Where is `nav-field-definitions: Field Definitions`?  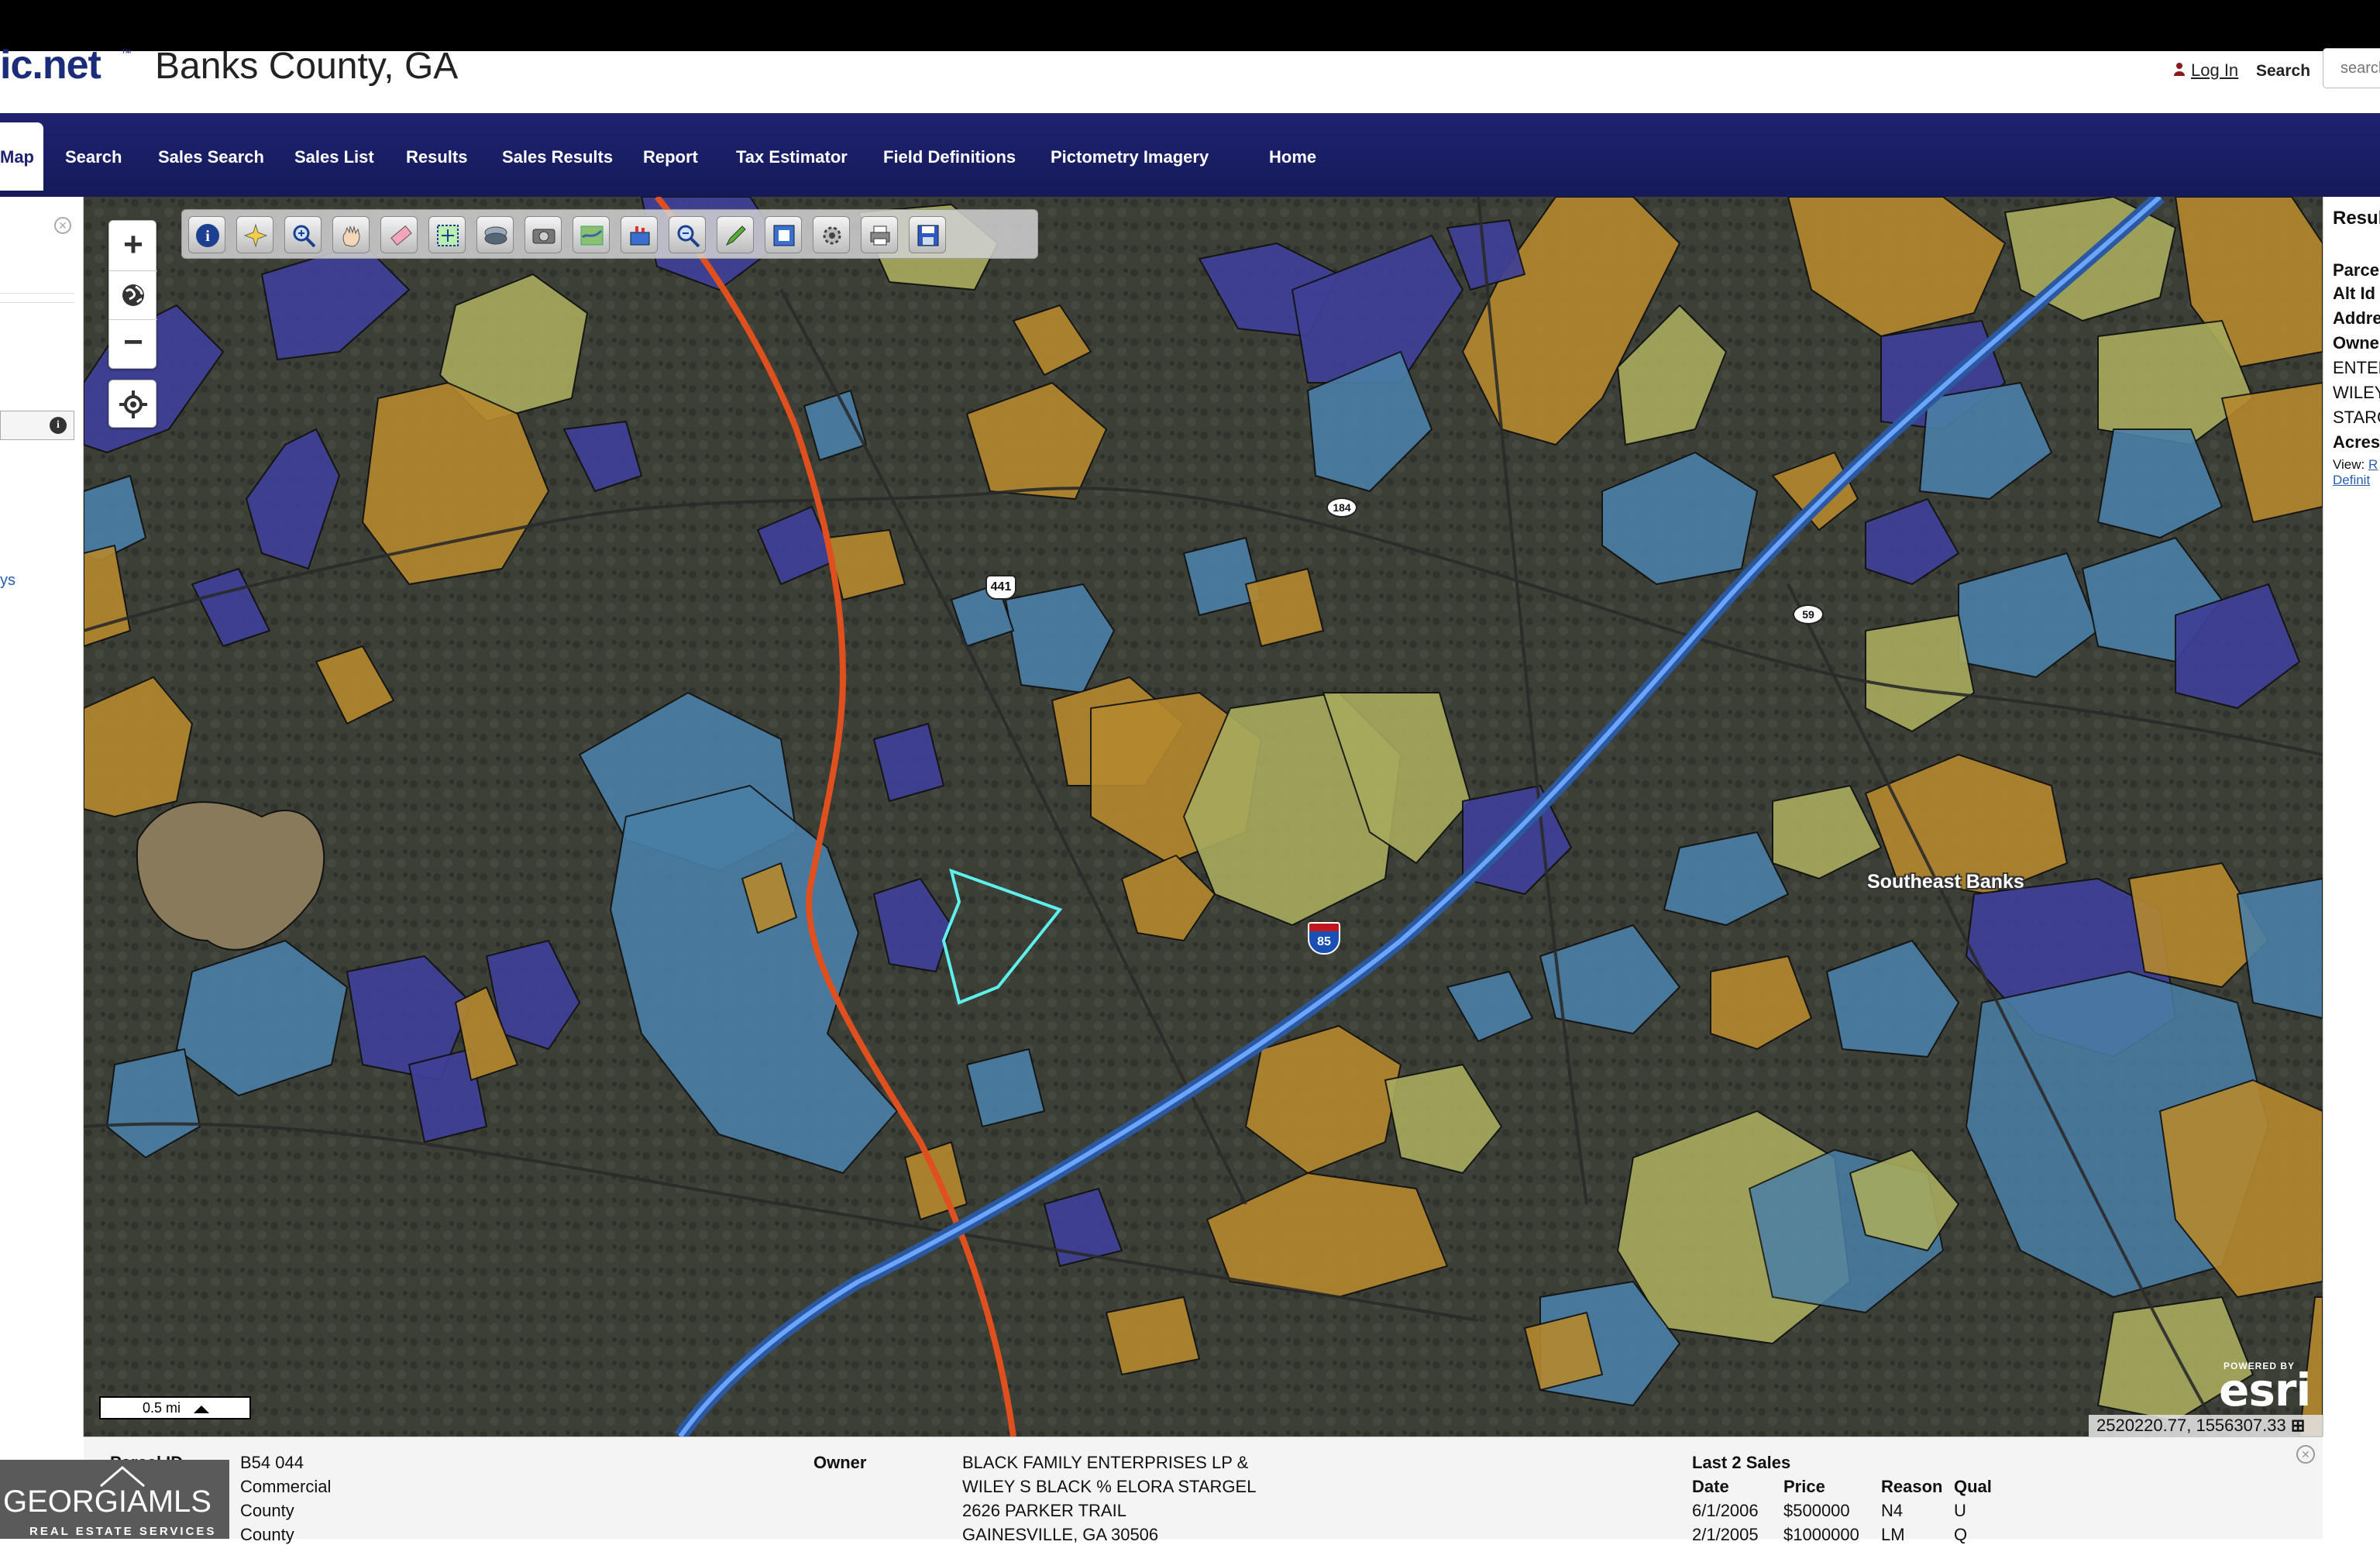 nav-field-definitions: Field Definitions is located at coordinates (949, 157).